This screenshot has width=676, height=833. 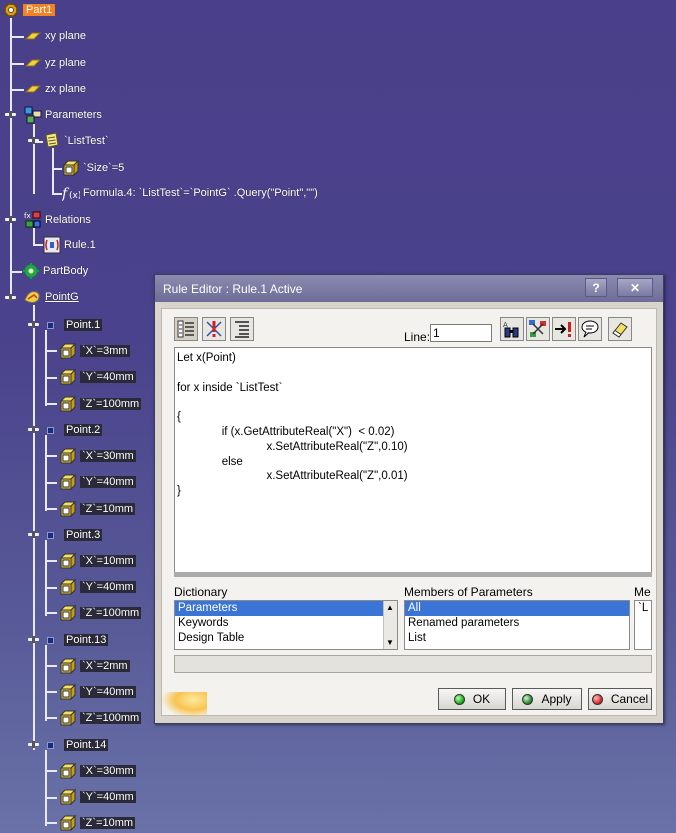 I want to click on expand-toggle-relations, so click(x=10, y=219).